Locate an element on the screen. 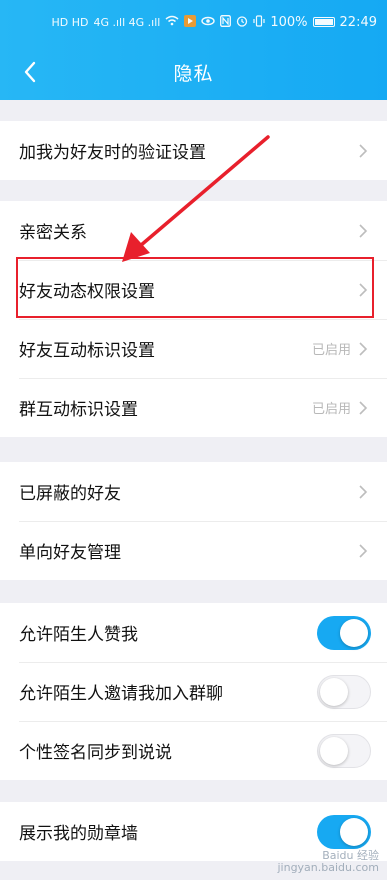 The width and height of the screenshot is (387, 880). row-label: 群互动标识设置 is located at coordinates (78, 410).